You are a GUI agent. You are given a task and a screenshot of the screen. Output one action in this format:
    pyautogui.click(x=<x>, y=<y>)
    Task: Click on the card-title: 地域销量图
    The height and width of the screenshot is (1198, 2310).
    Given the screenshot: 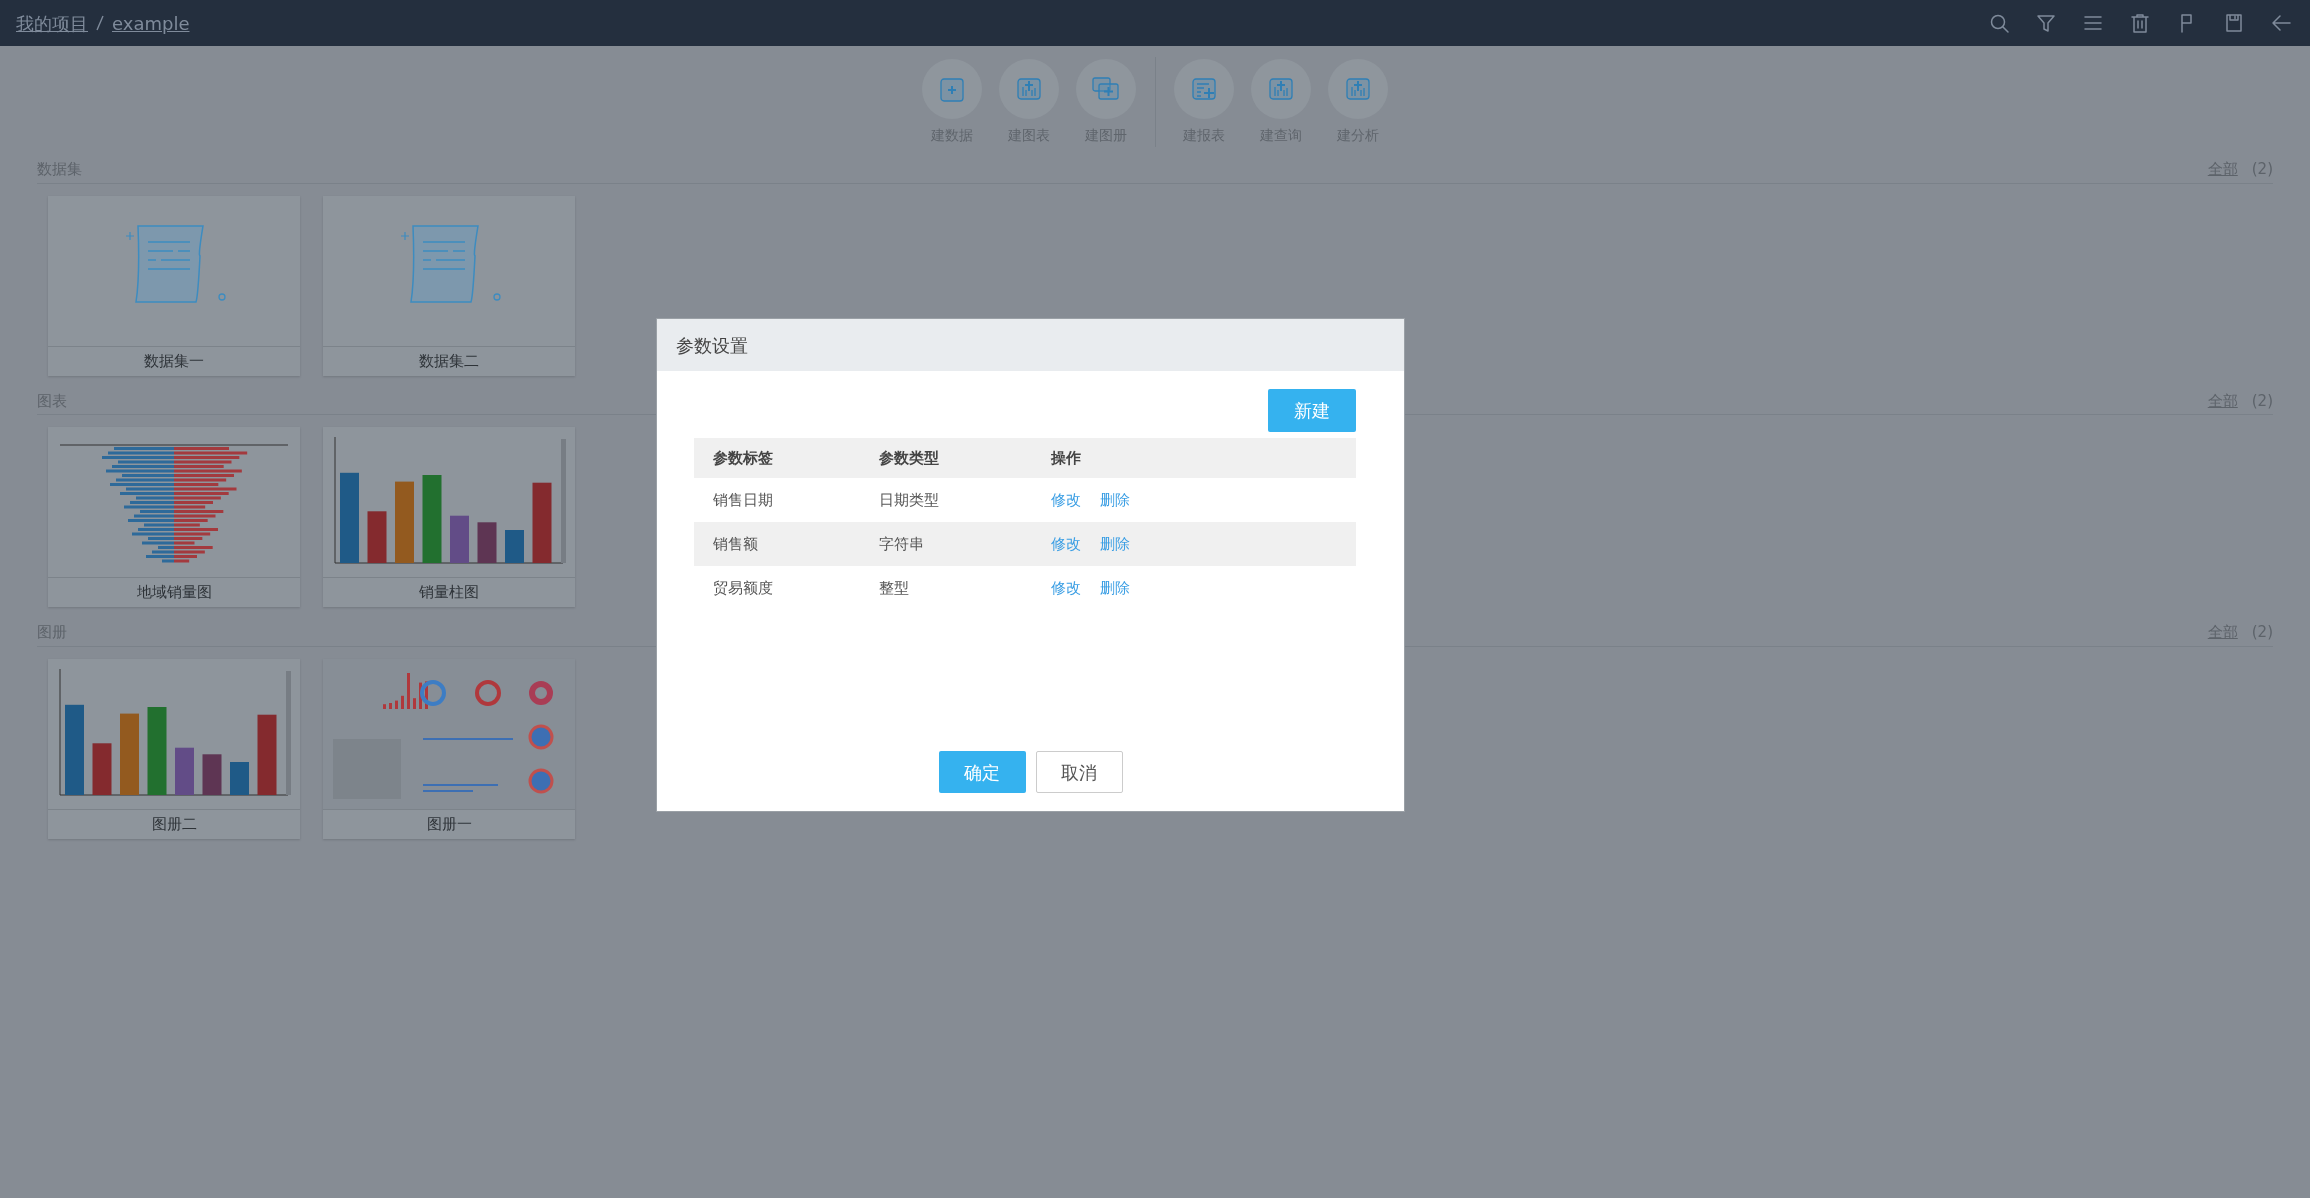 What is the action you would take?
    pyautogui.click(x=174, y=592)
    